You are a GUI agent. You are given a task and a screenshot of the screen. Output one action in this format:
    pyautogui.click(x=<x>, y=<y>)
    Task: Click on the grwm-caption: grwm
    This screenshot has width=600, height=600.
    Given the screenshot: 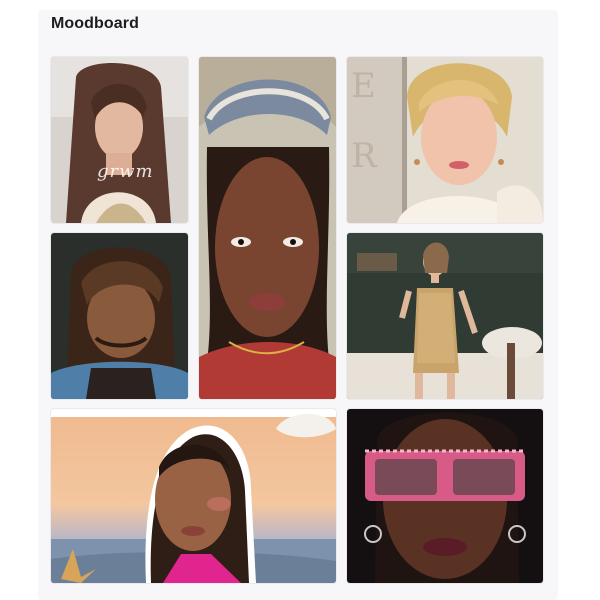 What is the action you would take?
    pyautogui.click(x=125, y=171)
    